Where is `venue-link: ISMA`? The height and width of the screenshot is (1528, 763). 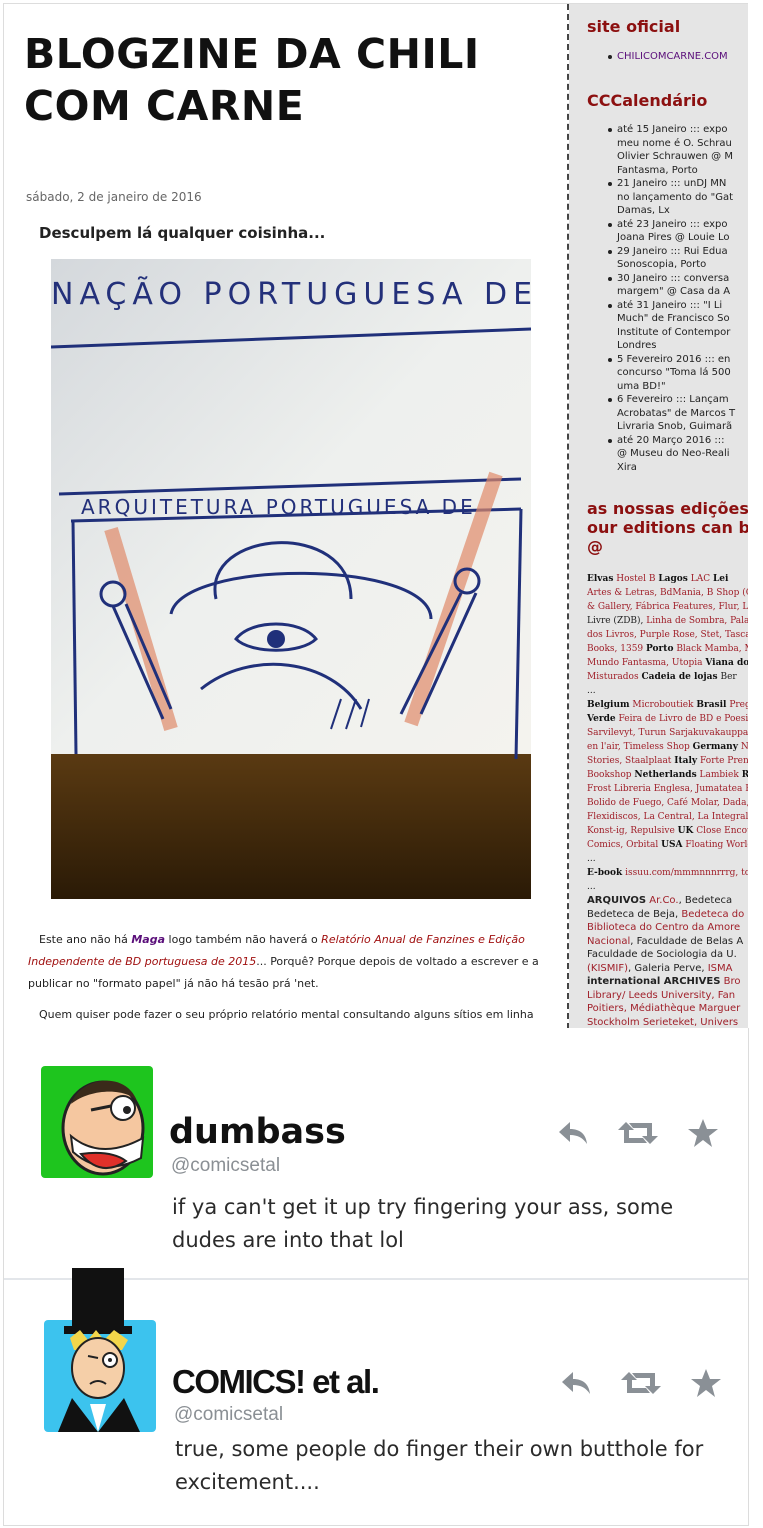
venue-link: ISMA is located at coordinates (720, 968).